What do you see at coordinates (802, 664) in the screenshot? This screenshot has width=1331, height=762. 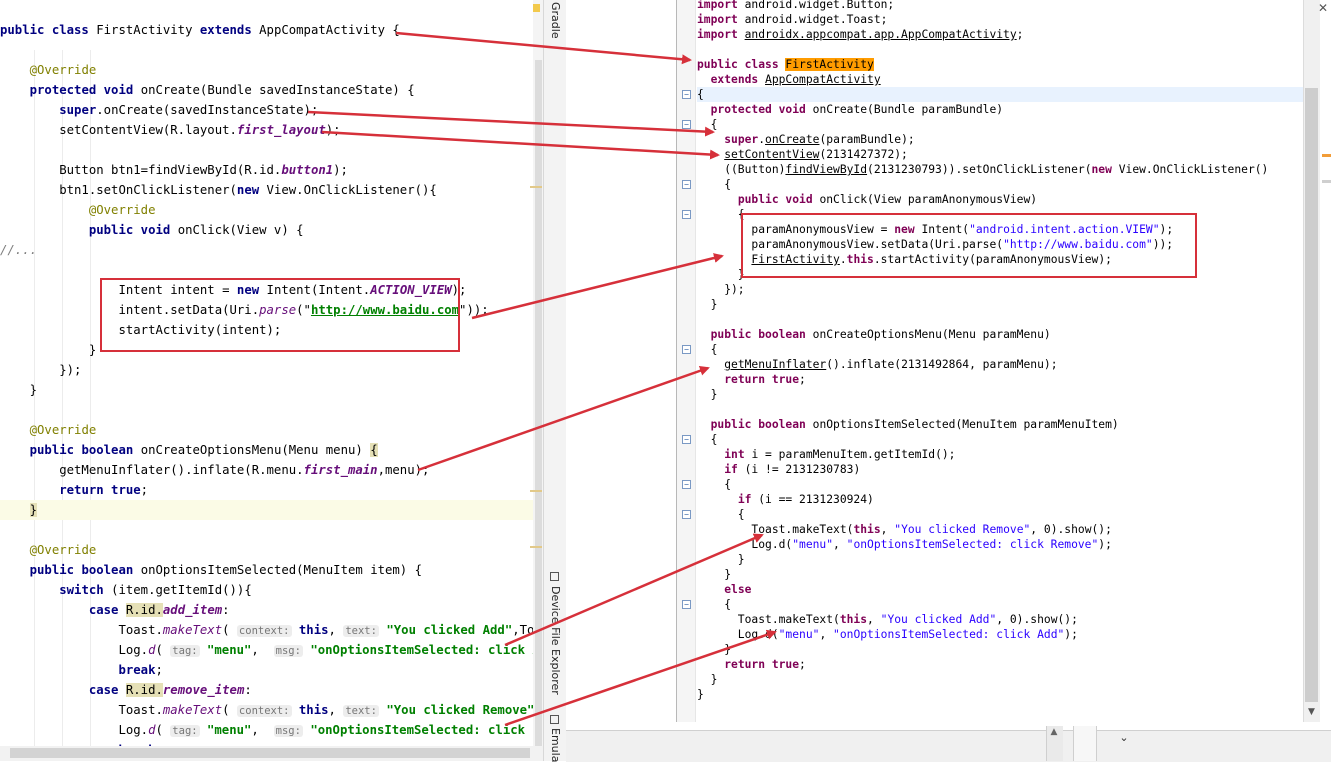 I see `code-token: ;` at bounding box center [802, 664].